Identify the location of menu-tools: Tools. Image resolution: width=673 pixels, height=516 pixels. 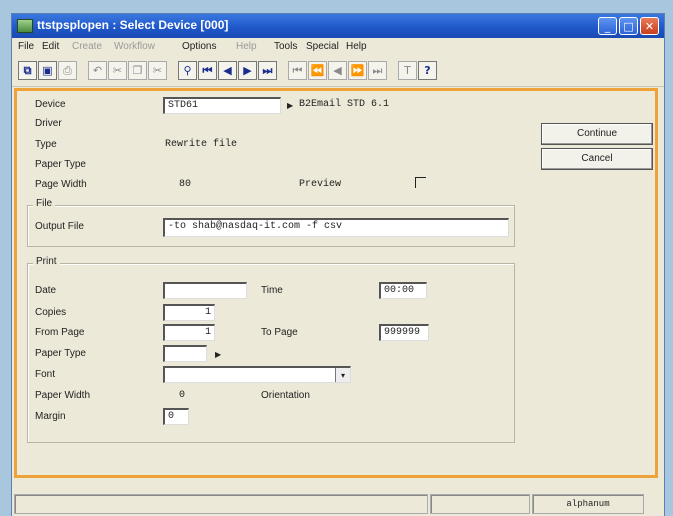
(285, 46).